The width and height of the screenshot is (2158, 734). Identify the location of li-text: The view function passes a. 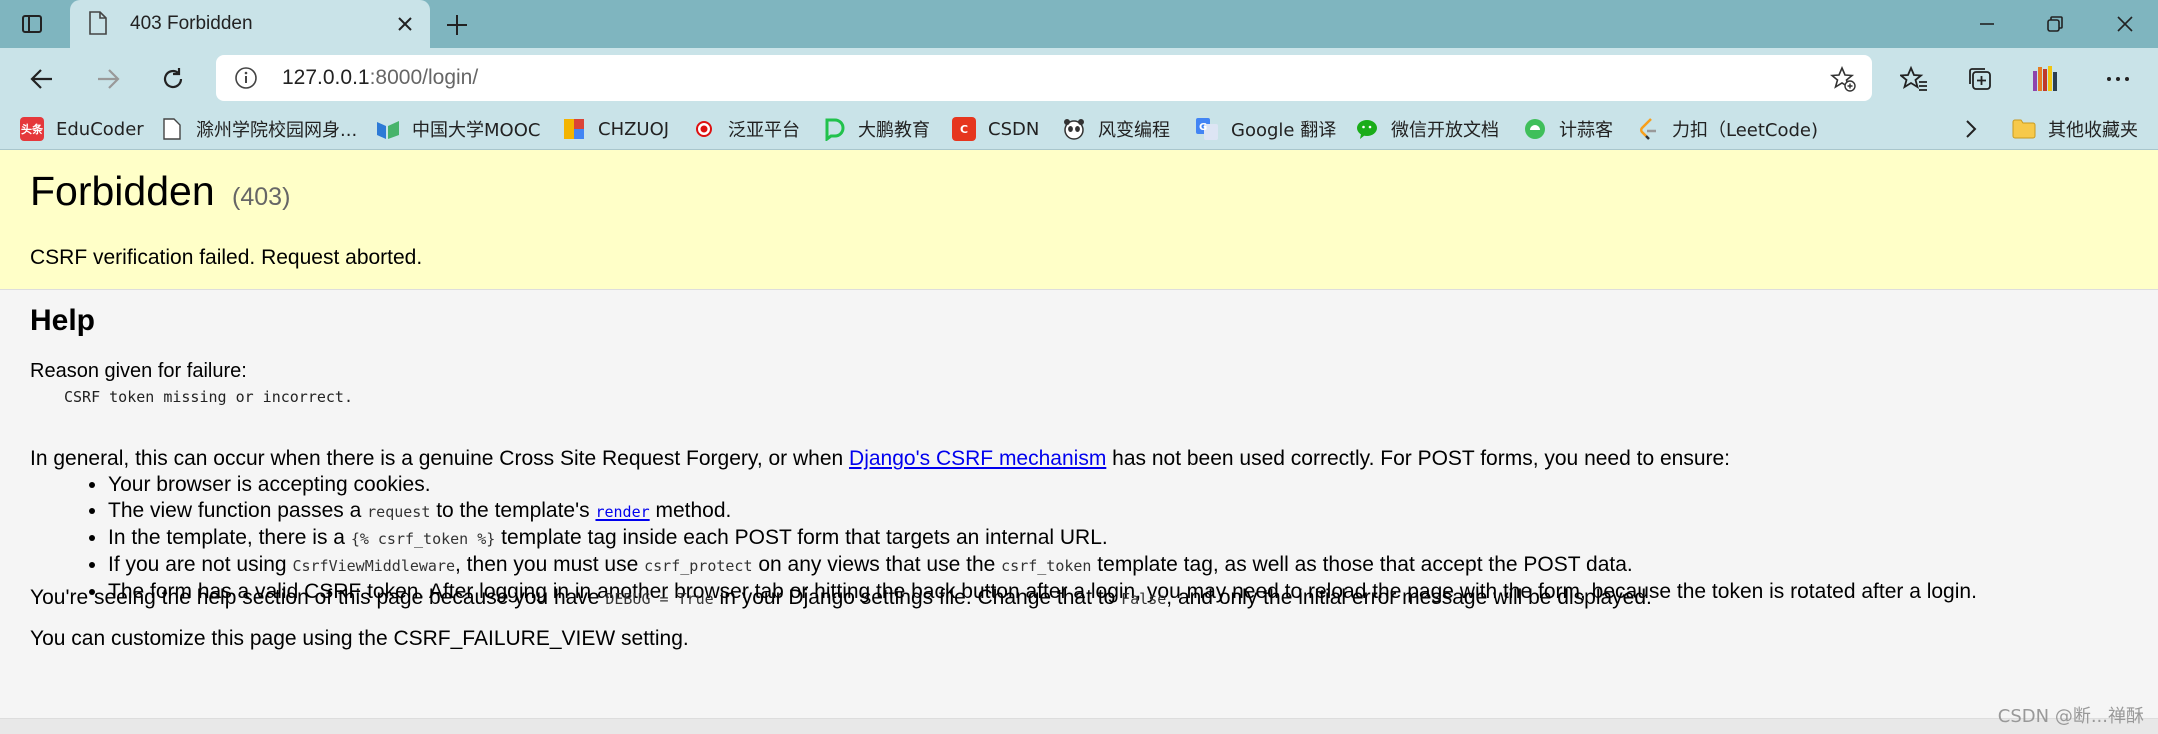
(238, 510).